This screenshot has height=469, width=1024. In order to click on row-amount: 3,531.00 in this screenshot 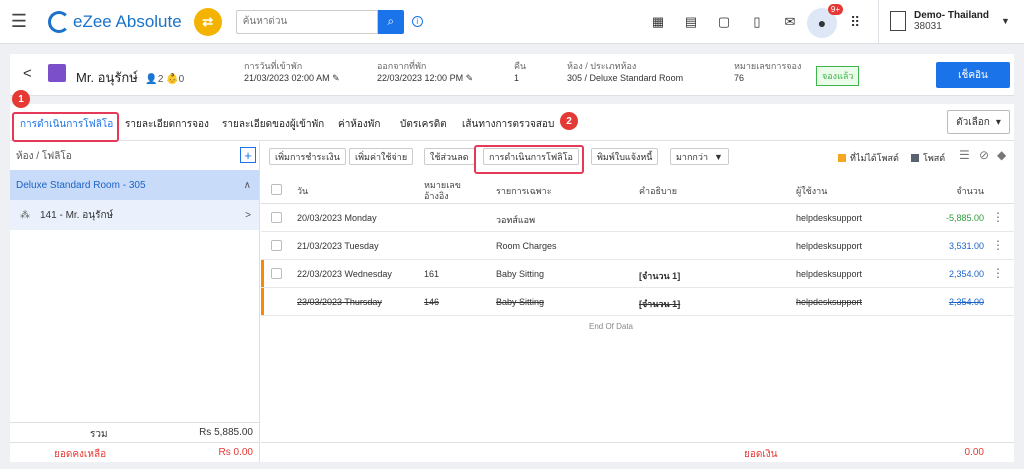, I will do `click(966, 246)`.